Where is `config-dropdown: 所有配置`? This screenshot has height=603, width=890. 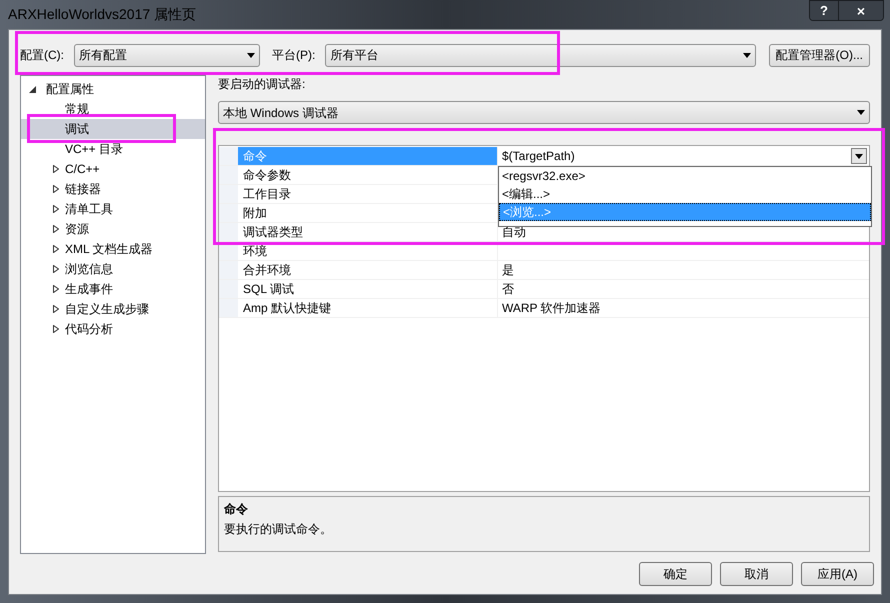
config-dropdown: 所有配置 is located at coordinates (167, 55).